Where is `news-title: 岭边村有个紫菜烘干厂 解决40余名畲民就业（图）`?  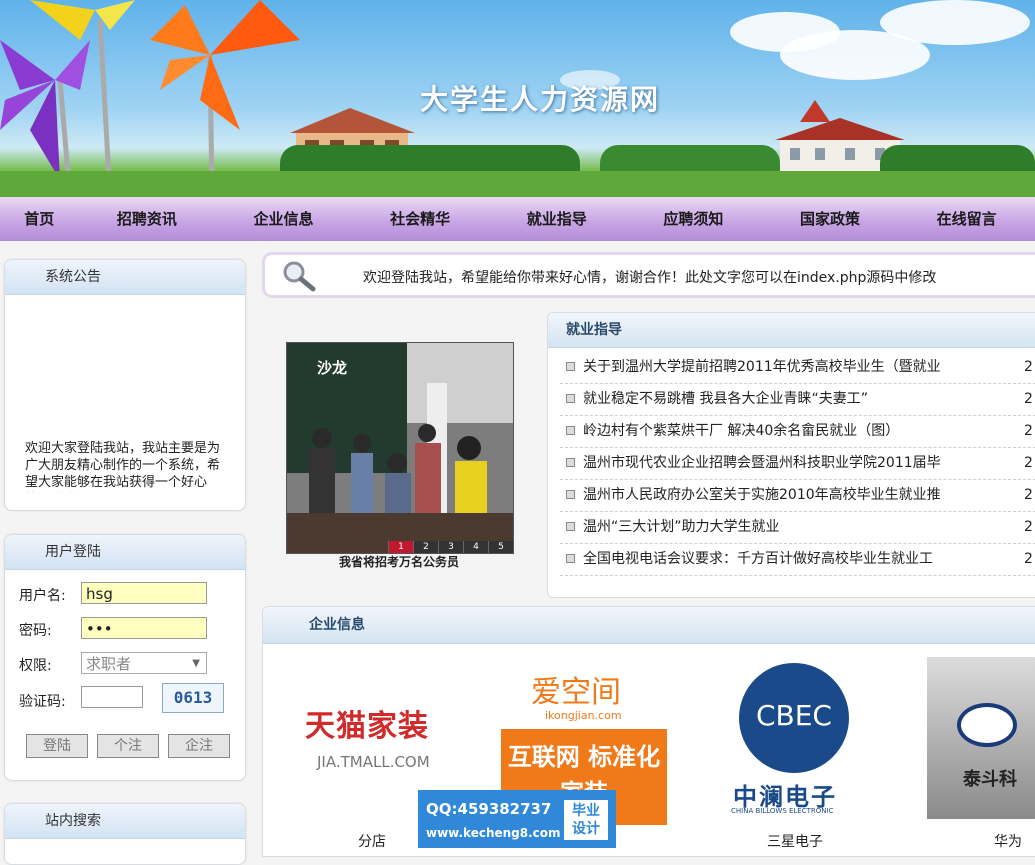
news-title: 岭边村有个紫菜烘干厂 解决40余名畲民就业（图） is located at coordinates (741, 431).